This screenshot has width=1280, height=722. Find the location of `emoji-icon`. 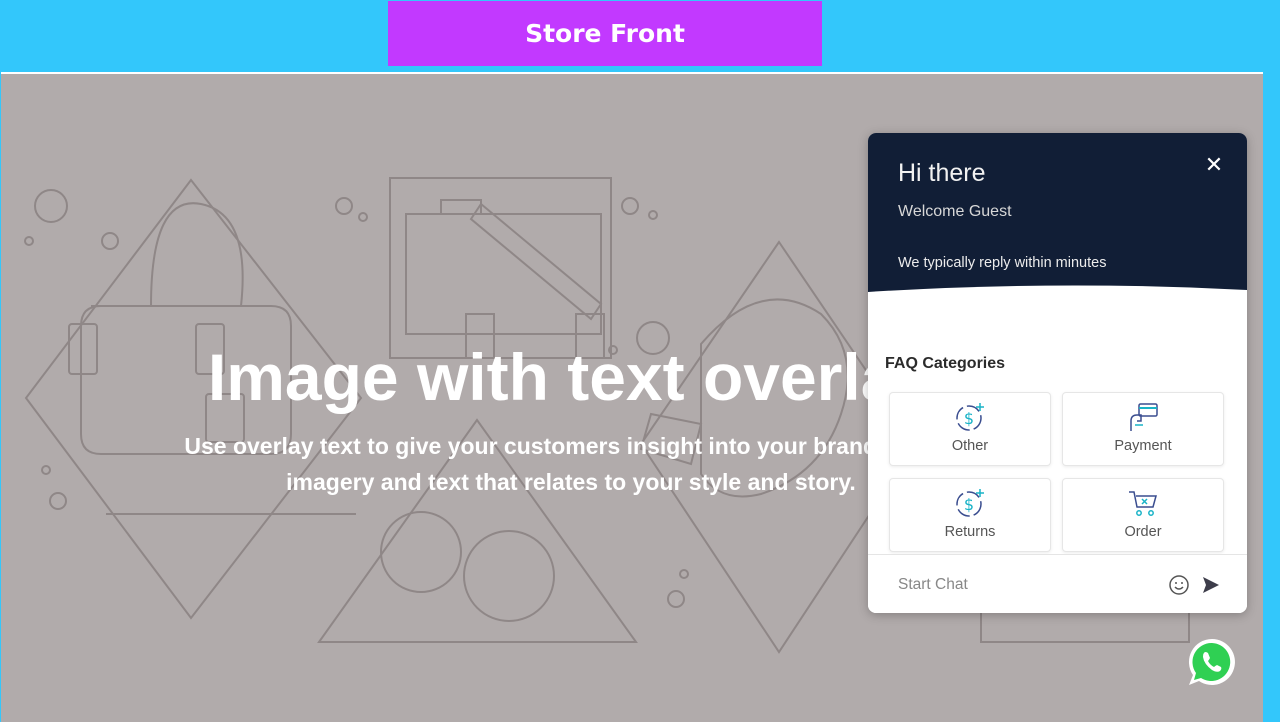

emoji-icon is located at coordinates (1179, 585).